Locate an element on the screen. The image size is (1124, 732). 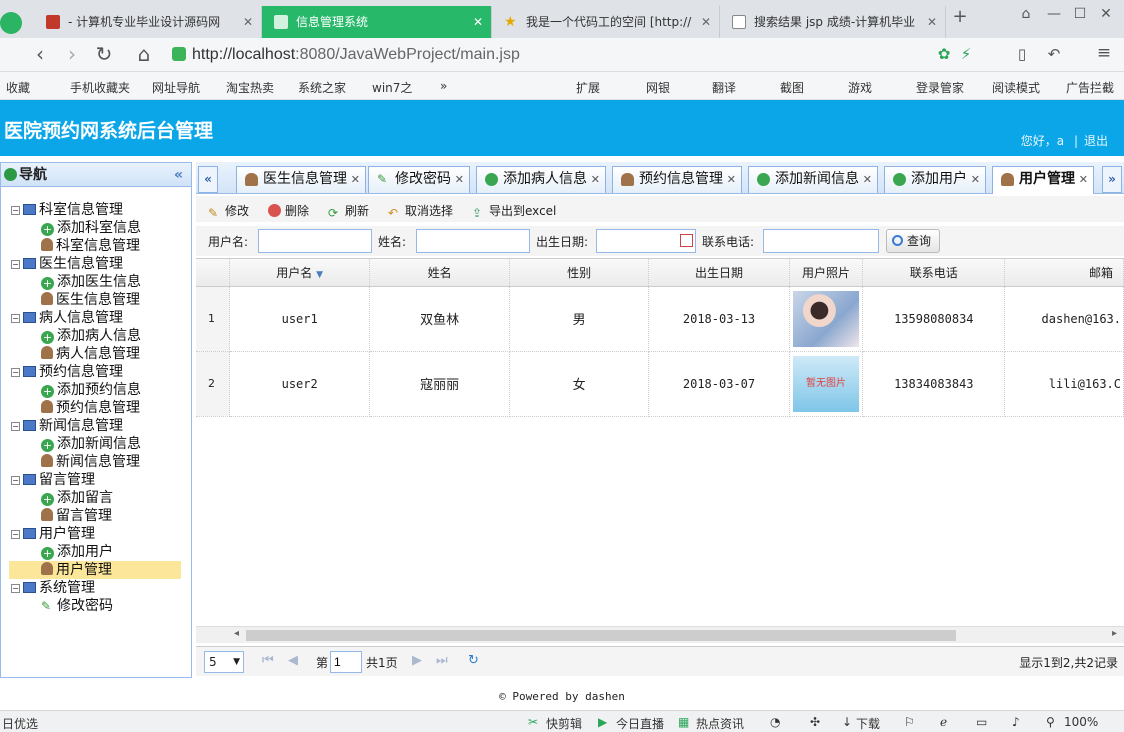
zoom-level: 100% is located at coordinates (1081, 722).